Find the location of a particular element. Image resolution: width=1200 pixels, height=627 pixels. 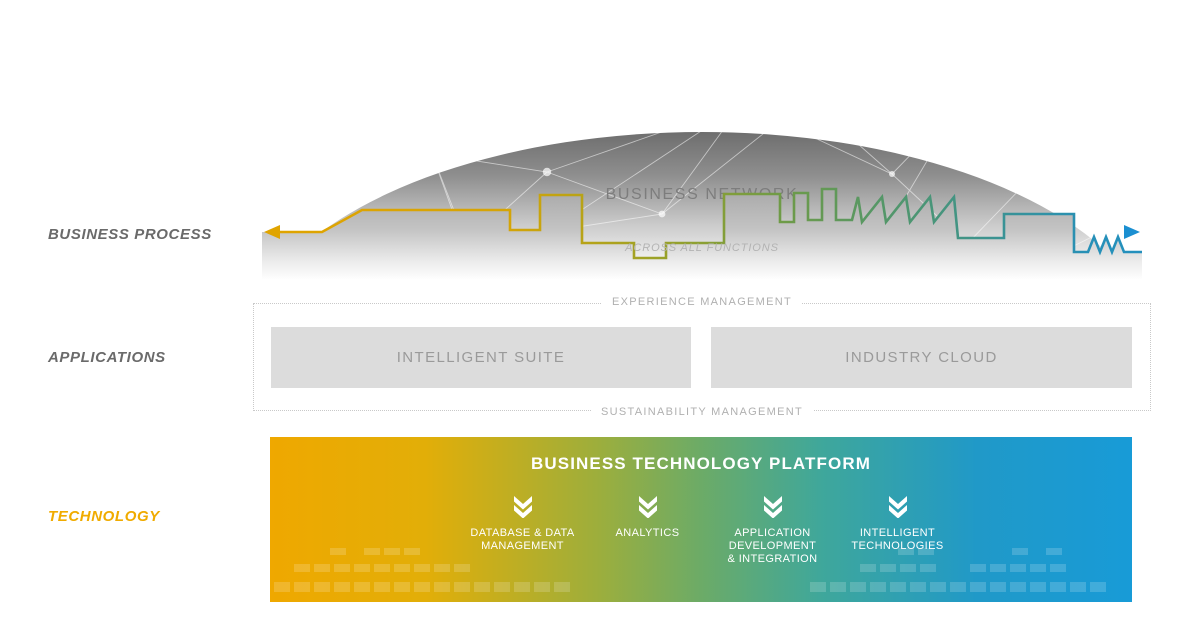

sustainability-management-label: SUSTAINABILITY MANAGEMENT is located at coordinates (702, 412).